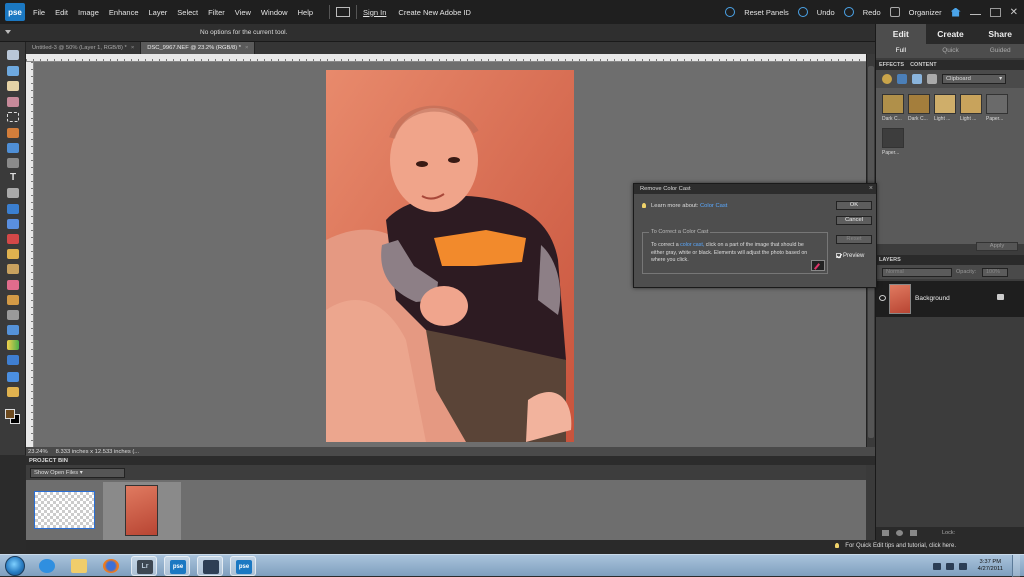 Image resolution: width=1024 pixels, height=577 pixels. What do you see at coordinates (13, 377) in the screenshot?
I see `blur-tool-icon` at bounding box center [13, 377].